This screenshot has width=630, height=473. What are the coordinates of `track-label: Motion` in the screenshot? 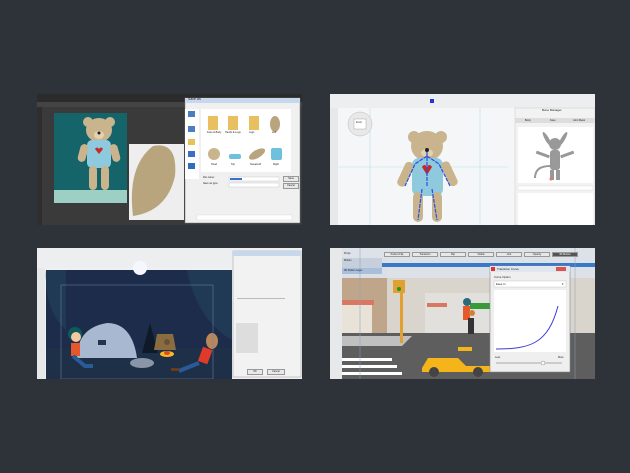 It's located at (348, 260).